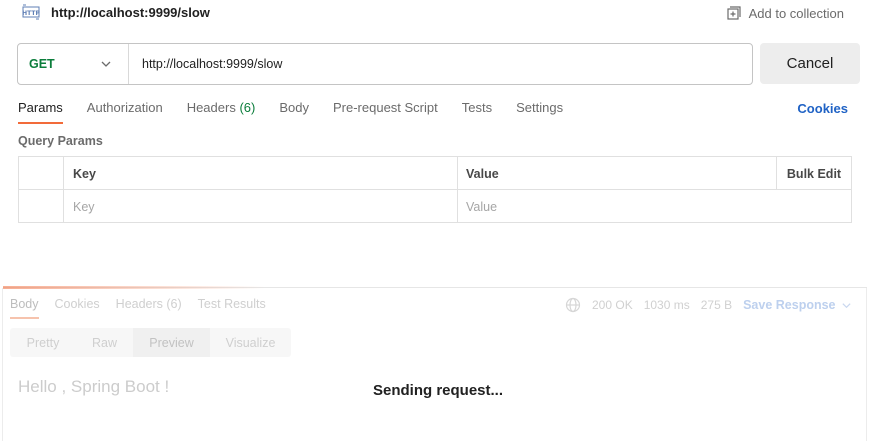 This screenshot has width=871, height=441. Describe the element at coordinates (612, 305) in the screenshot. I see `status-code: 200 OK` at that location.